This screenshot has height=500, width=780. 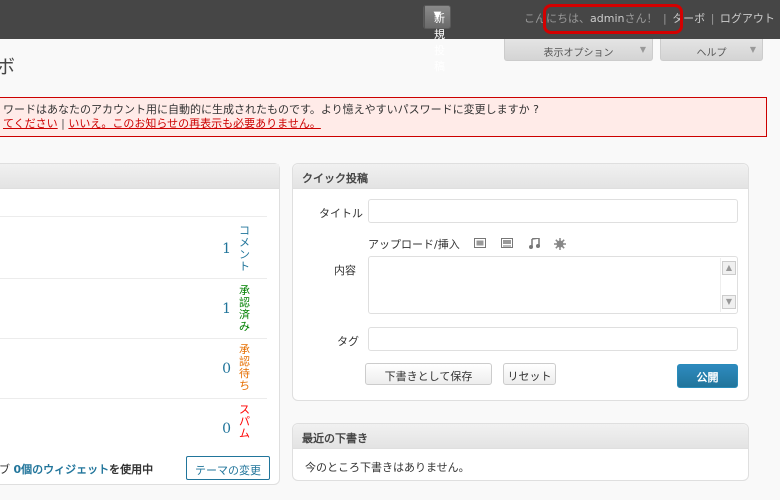 I want to click on admin-bar: 新規投稿 ▼ こんにちは、adminさん！ | ターボ | ログアウト, so click(x=390, y=36).